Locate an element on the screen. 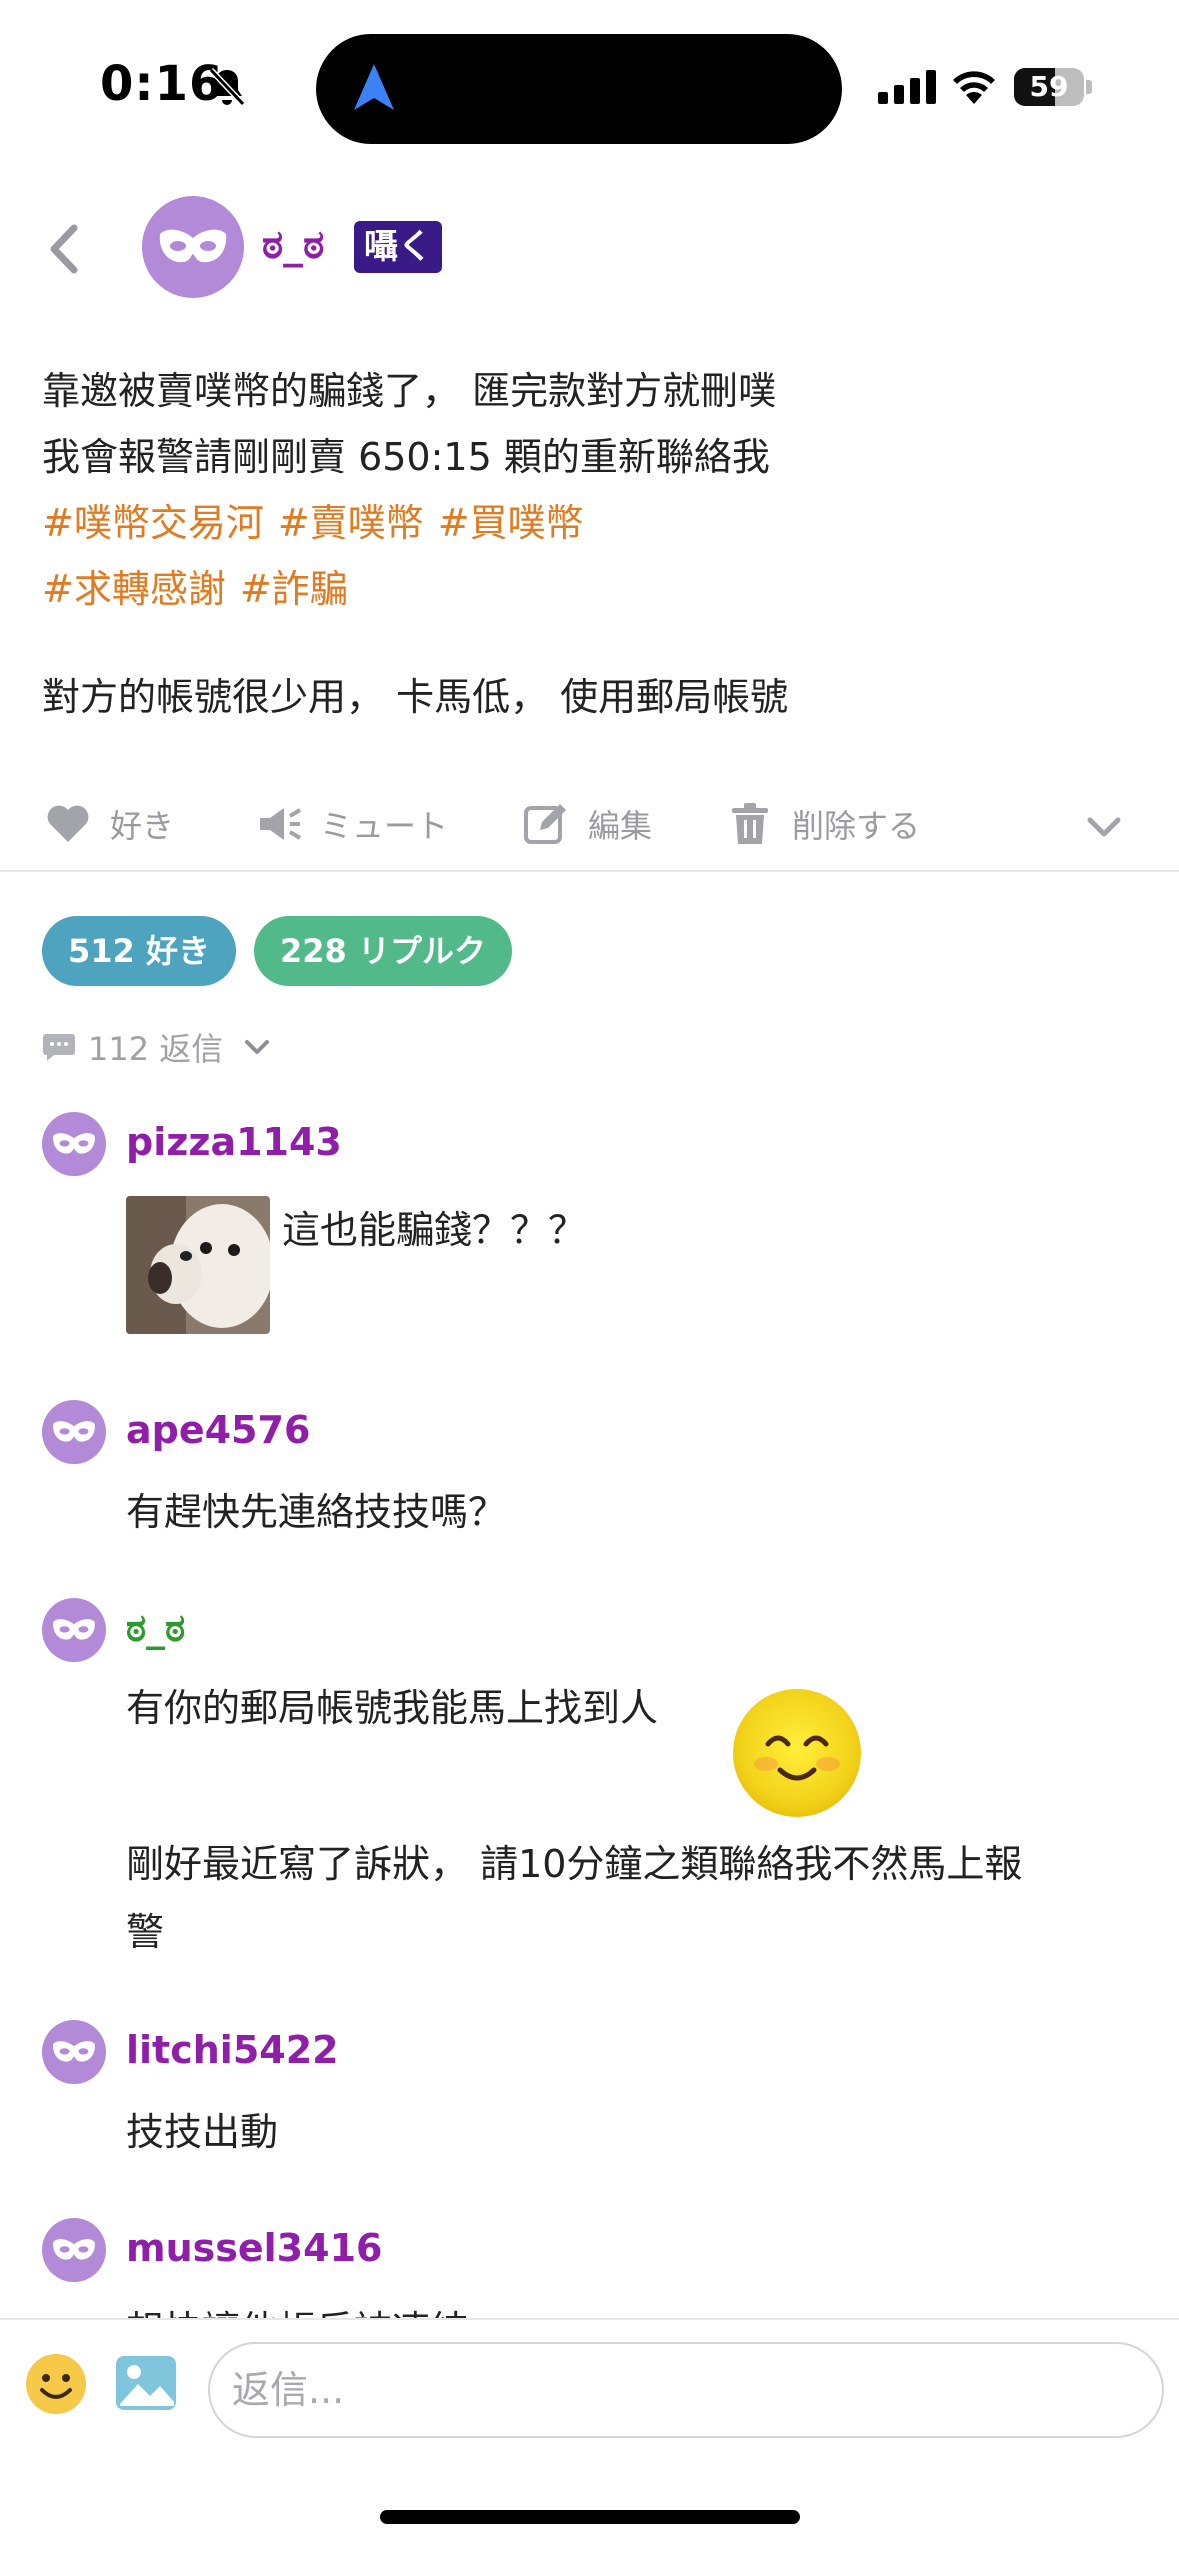 This screenshot has height=2556, width=1179. action-bar: 好き ミュート 編集 削除する is located at coordinates (589, 826).